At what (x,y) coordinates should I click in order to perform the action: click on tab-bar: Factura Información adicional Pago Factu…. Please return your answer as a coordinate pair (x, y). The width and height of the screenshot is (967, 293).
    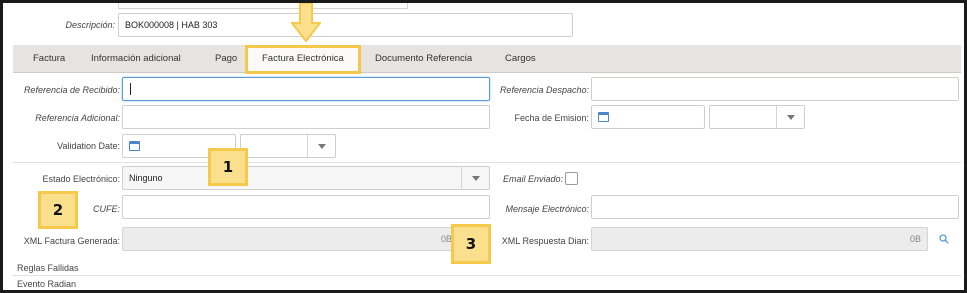
    Looking at the image, I should click on (487, 59).